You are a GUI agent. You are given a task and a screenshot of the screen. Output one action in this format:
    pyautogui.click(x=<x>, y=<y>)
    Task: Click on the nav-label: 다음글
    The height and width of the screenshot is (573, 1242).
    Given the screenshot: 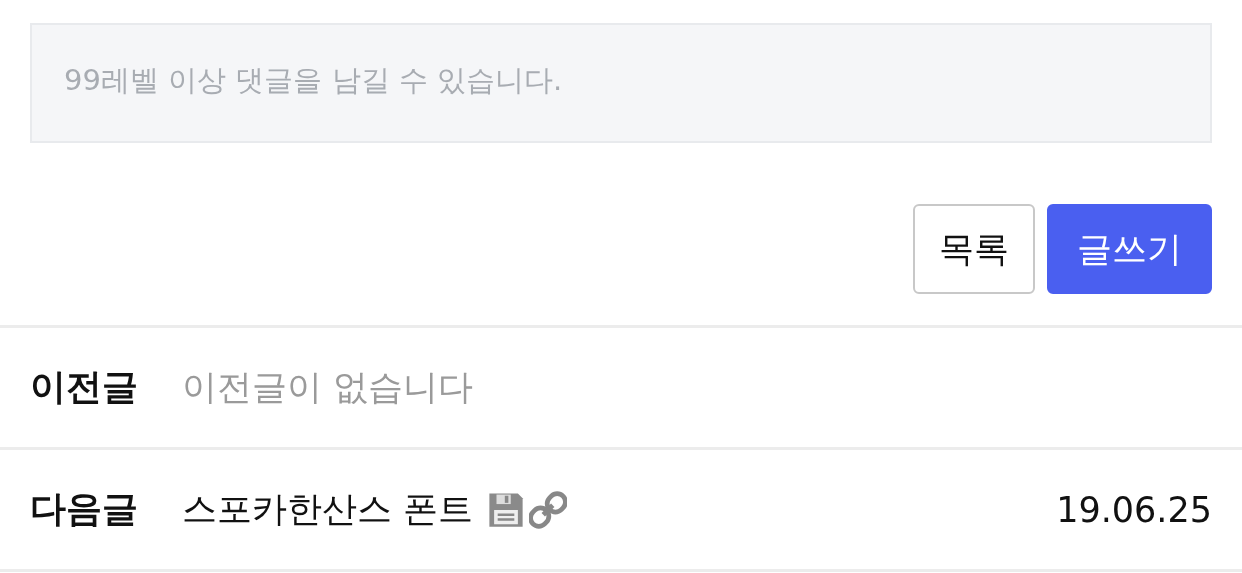 What is the action you would take?
    pyautogui.click(x=84, y=509)
    